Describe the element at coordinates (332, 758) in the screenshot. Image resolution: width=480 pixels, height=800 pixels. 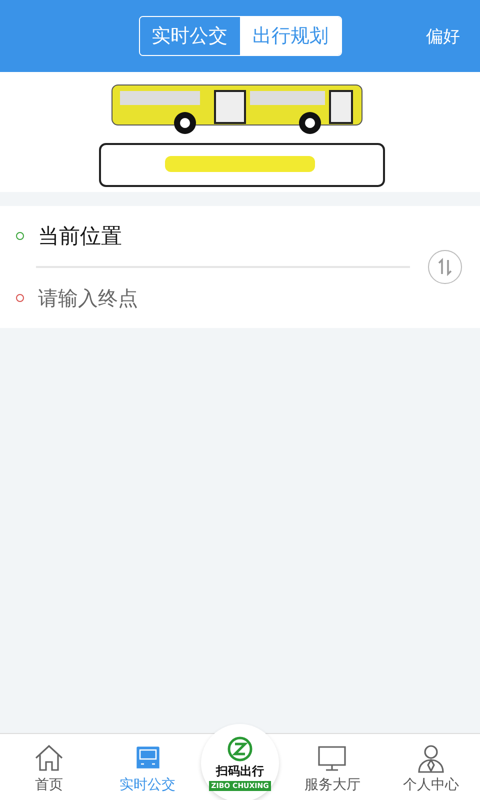
I see `monitor-icon` at that location.